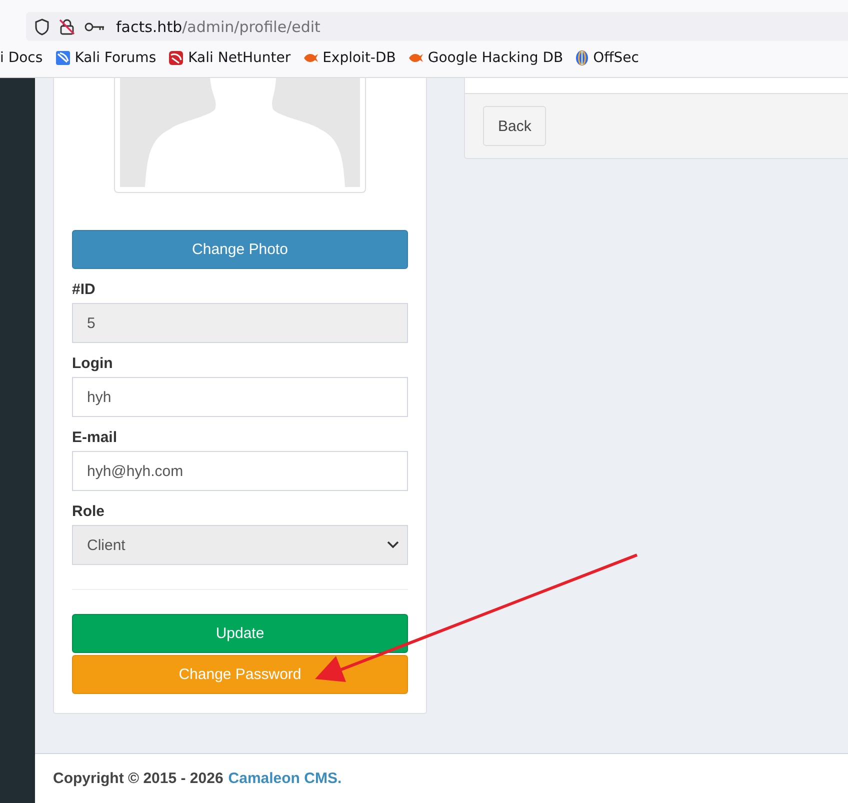 The height and width of the screenshot is (803, 848). Describe the element at coordinates (607, 58) in the screenshot. I see `bookmark-link: OffSec` at that location.